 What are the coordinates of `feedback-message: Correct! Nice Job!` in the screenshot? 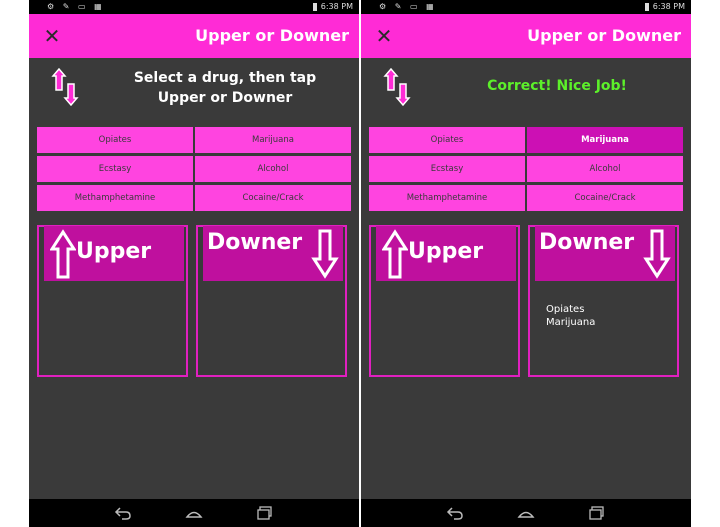 It's located at (557, 86).